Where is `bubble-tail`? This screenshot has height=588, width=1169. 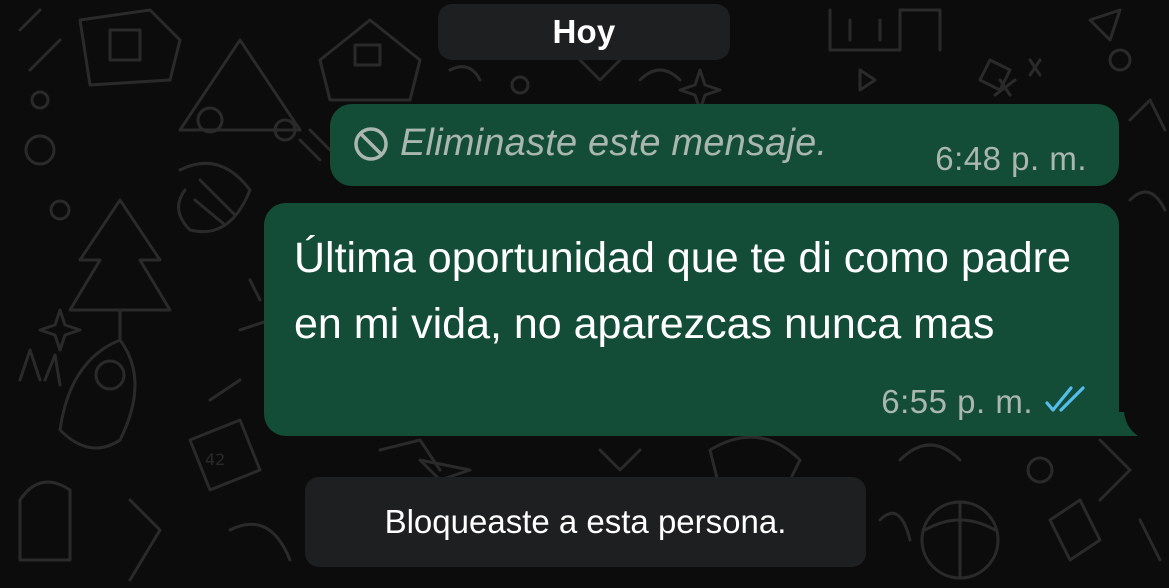
bubble-tail is located at coordinates (1127, 424).